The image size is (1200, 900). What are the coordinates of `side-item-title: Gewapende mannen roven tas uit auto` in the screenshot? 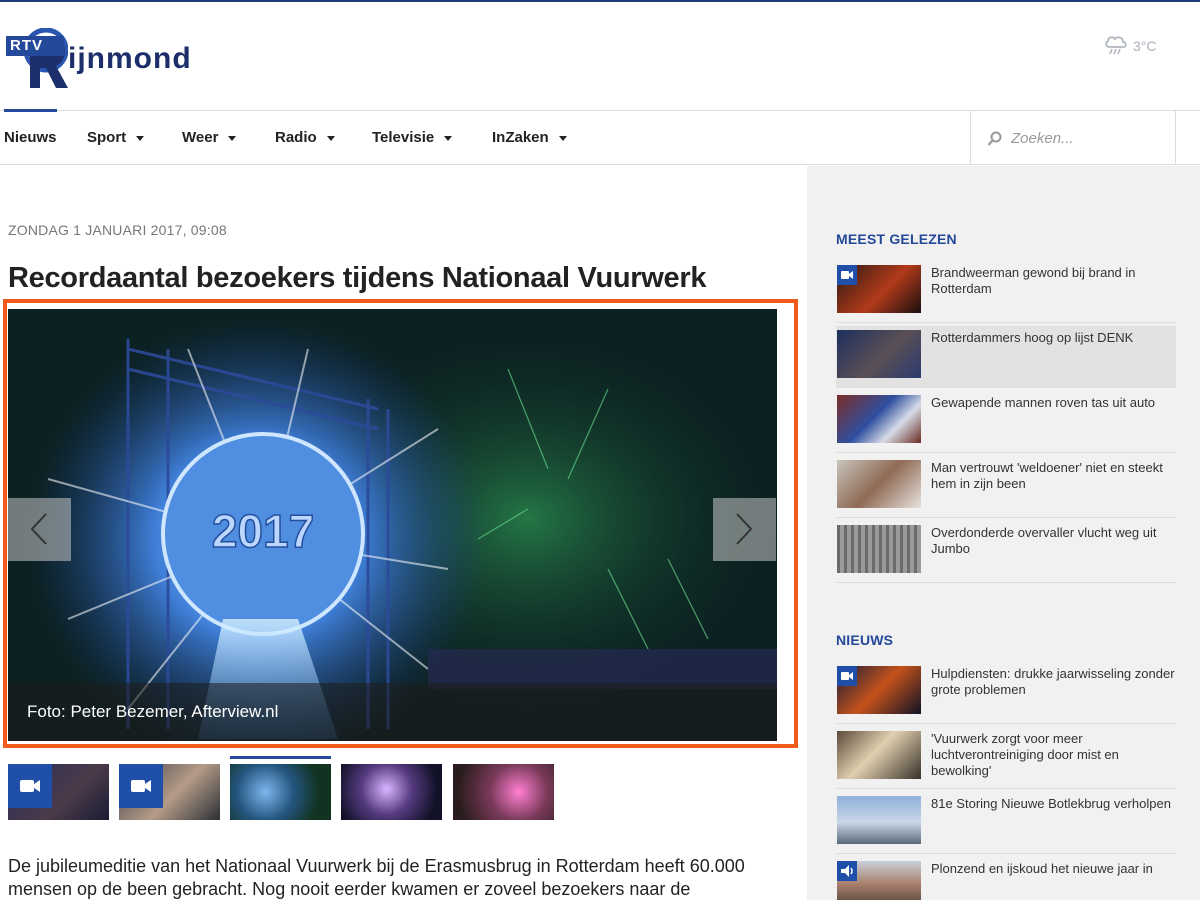 It's located at (1043, 402).